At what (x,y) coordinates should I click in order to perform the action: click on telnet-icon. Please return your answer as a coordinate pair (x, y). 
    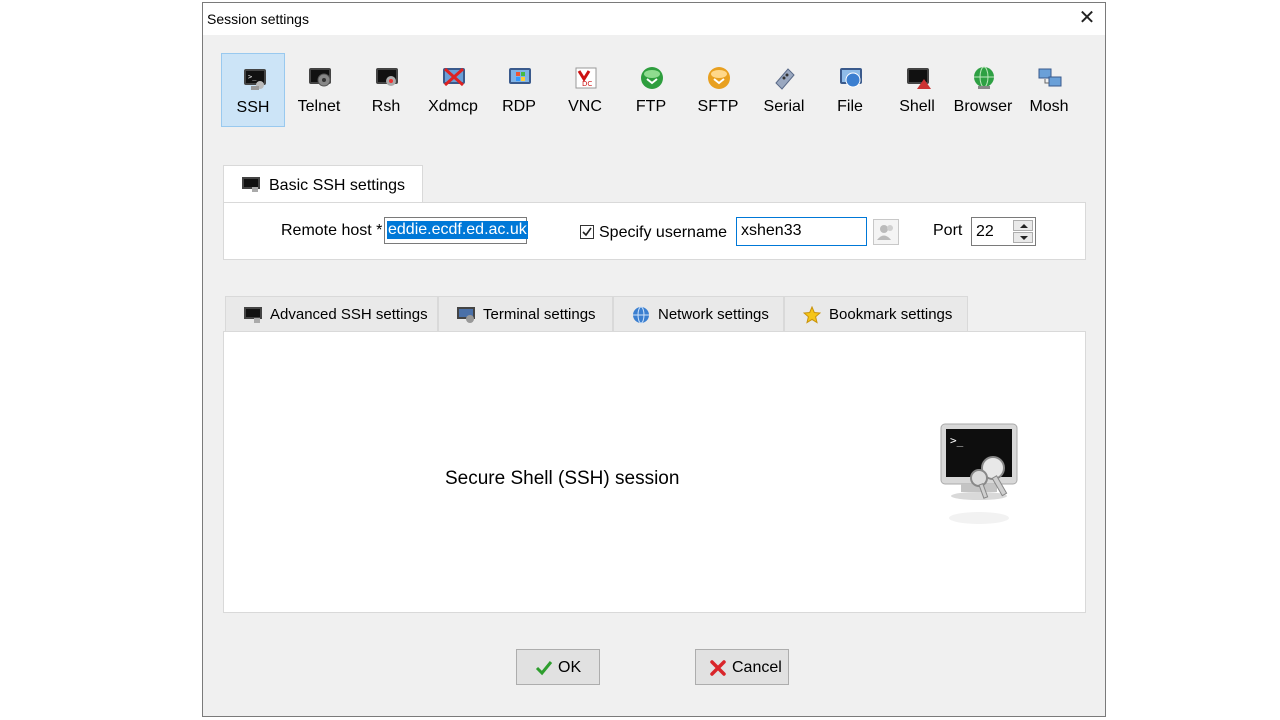
    Looking at the image, I should click on (320, 77).